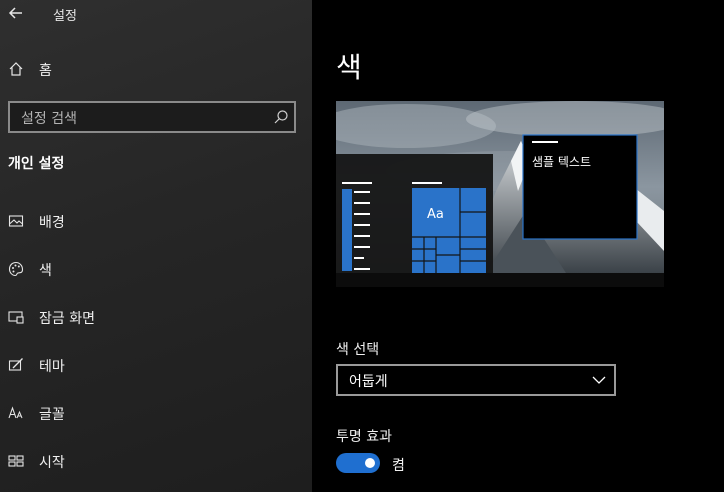  I want to click on sidebar-item-label: 홈, so click(45, 71).